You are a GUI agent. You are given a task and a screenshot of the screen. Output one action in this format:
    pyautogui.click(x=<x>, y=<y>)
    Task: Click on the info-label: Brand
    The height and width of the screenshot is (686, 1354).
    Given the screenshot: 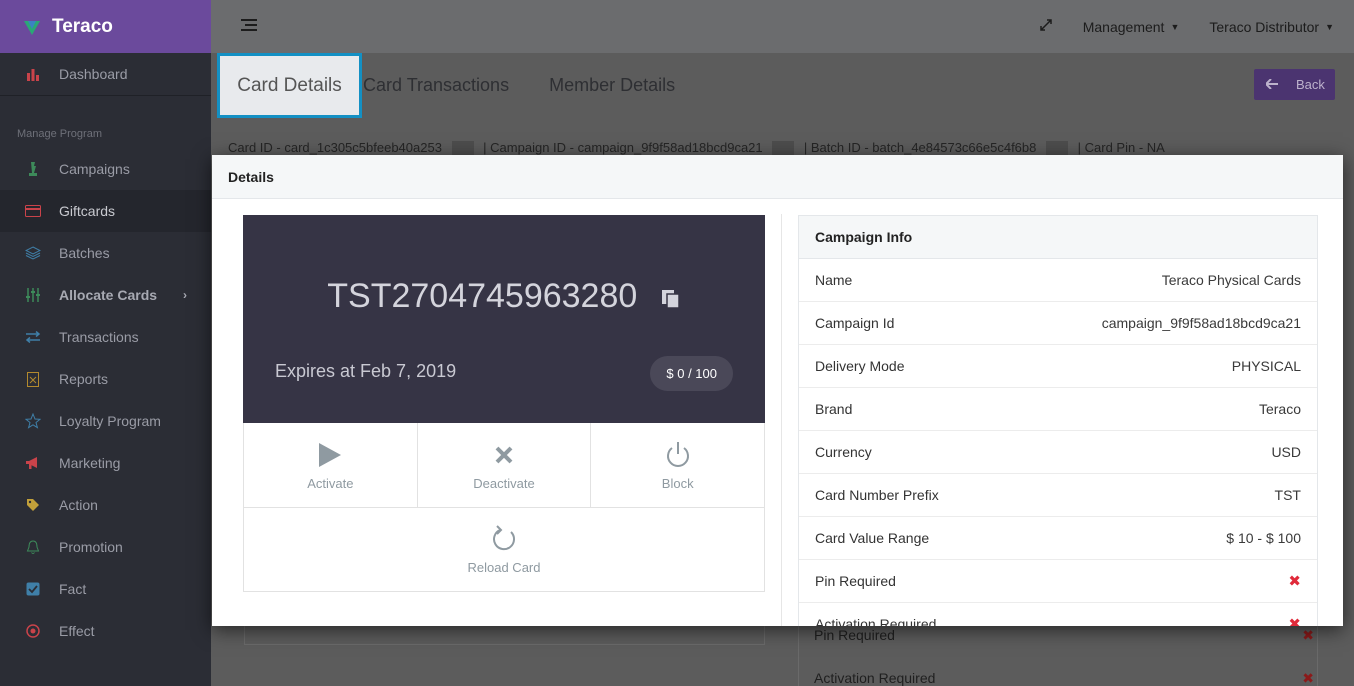 What is the action you would take?
    pyautogui.click(x=834, y=409)
    